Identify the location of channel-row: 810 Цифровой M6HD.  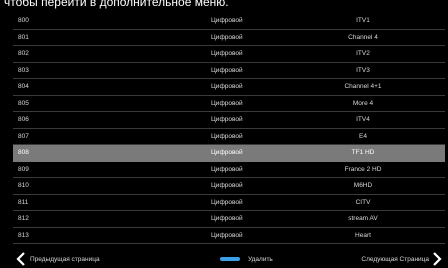
(229, 186).